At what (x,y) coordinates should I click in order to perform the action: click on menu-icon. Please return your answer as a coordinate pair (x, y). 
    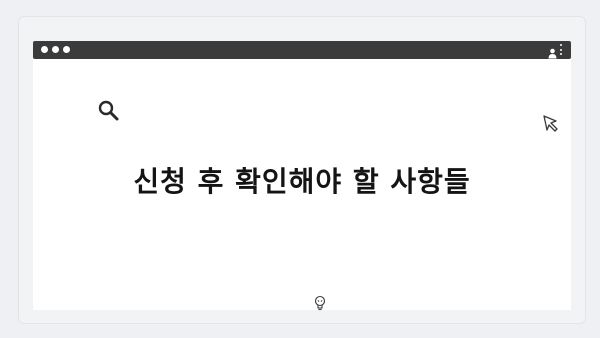
    Looking at the image, I should click on (561, 49).